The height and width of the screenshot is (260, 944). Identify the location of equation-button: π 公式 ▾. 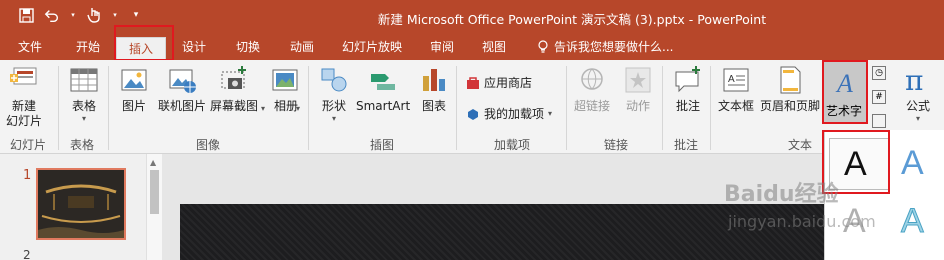
(918, 93).